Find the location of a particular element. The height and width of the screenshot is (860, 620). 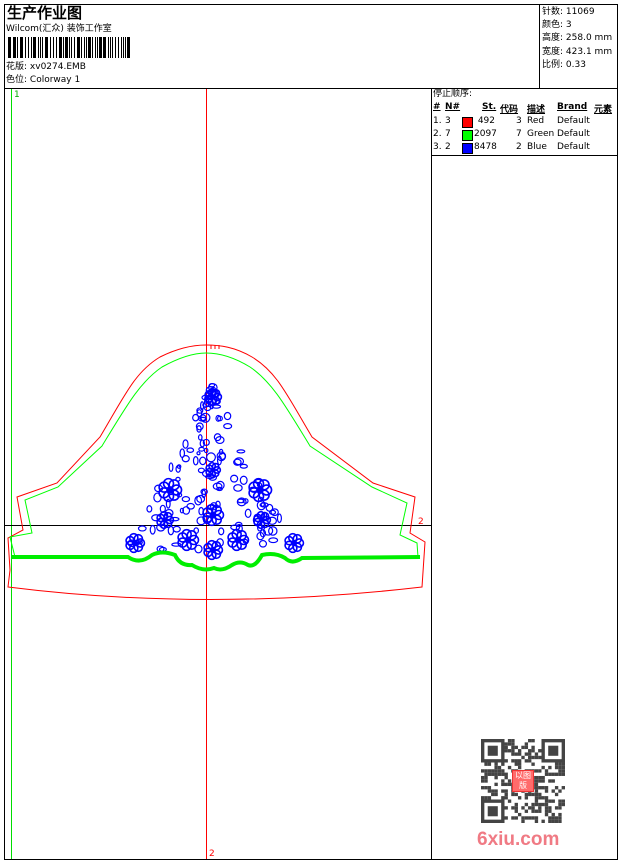

frame-right is located at coordinates (617, 432).